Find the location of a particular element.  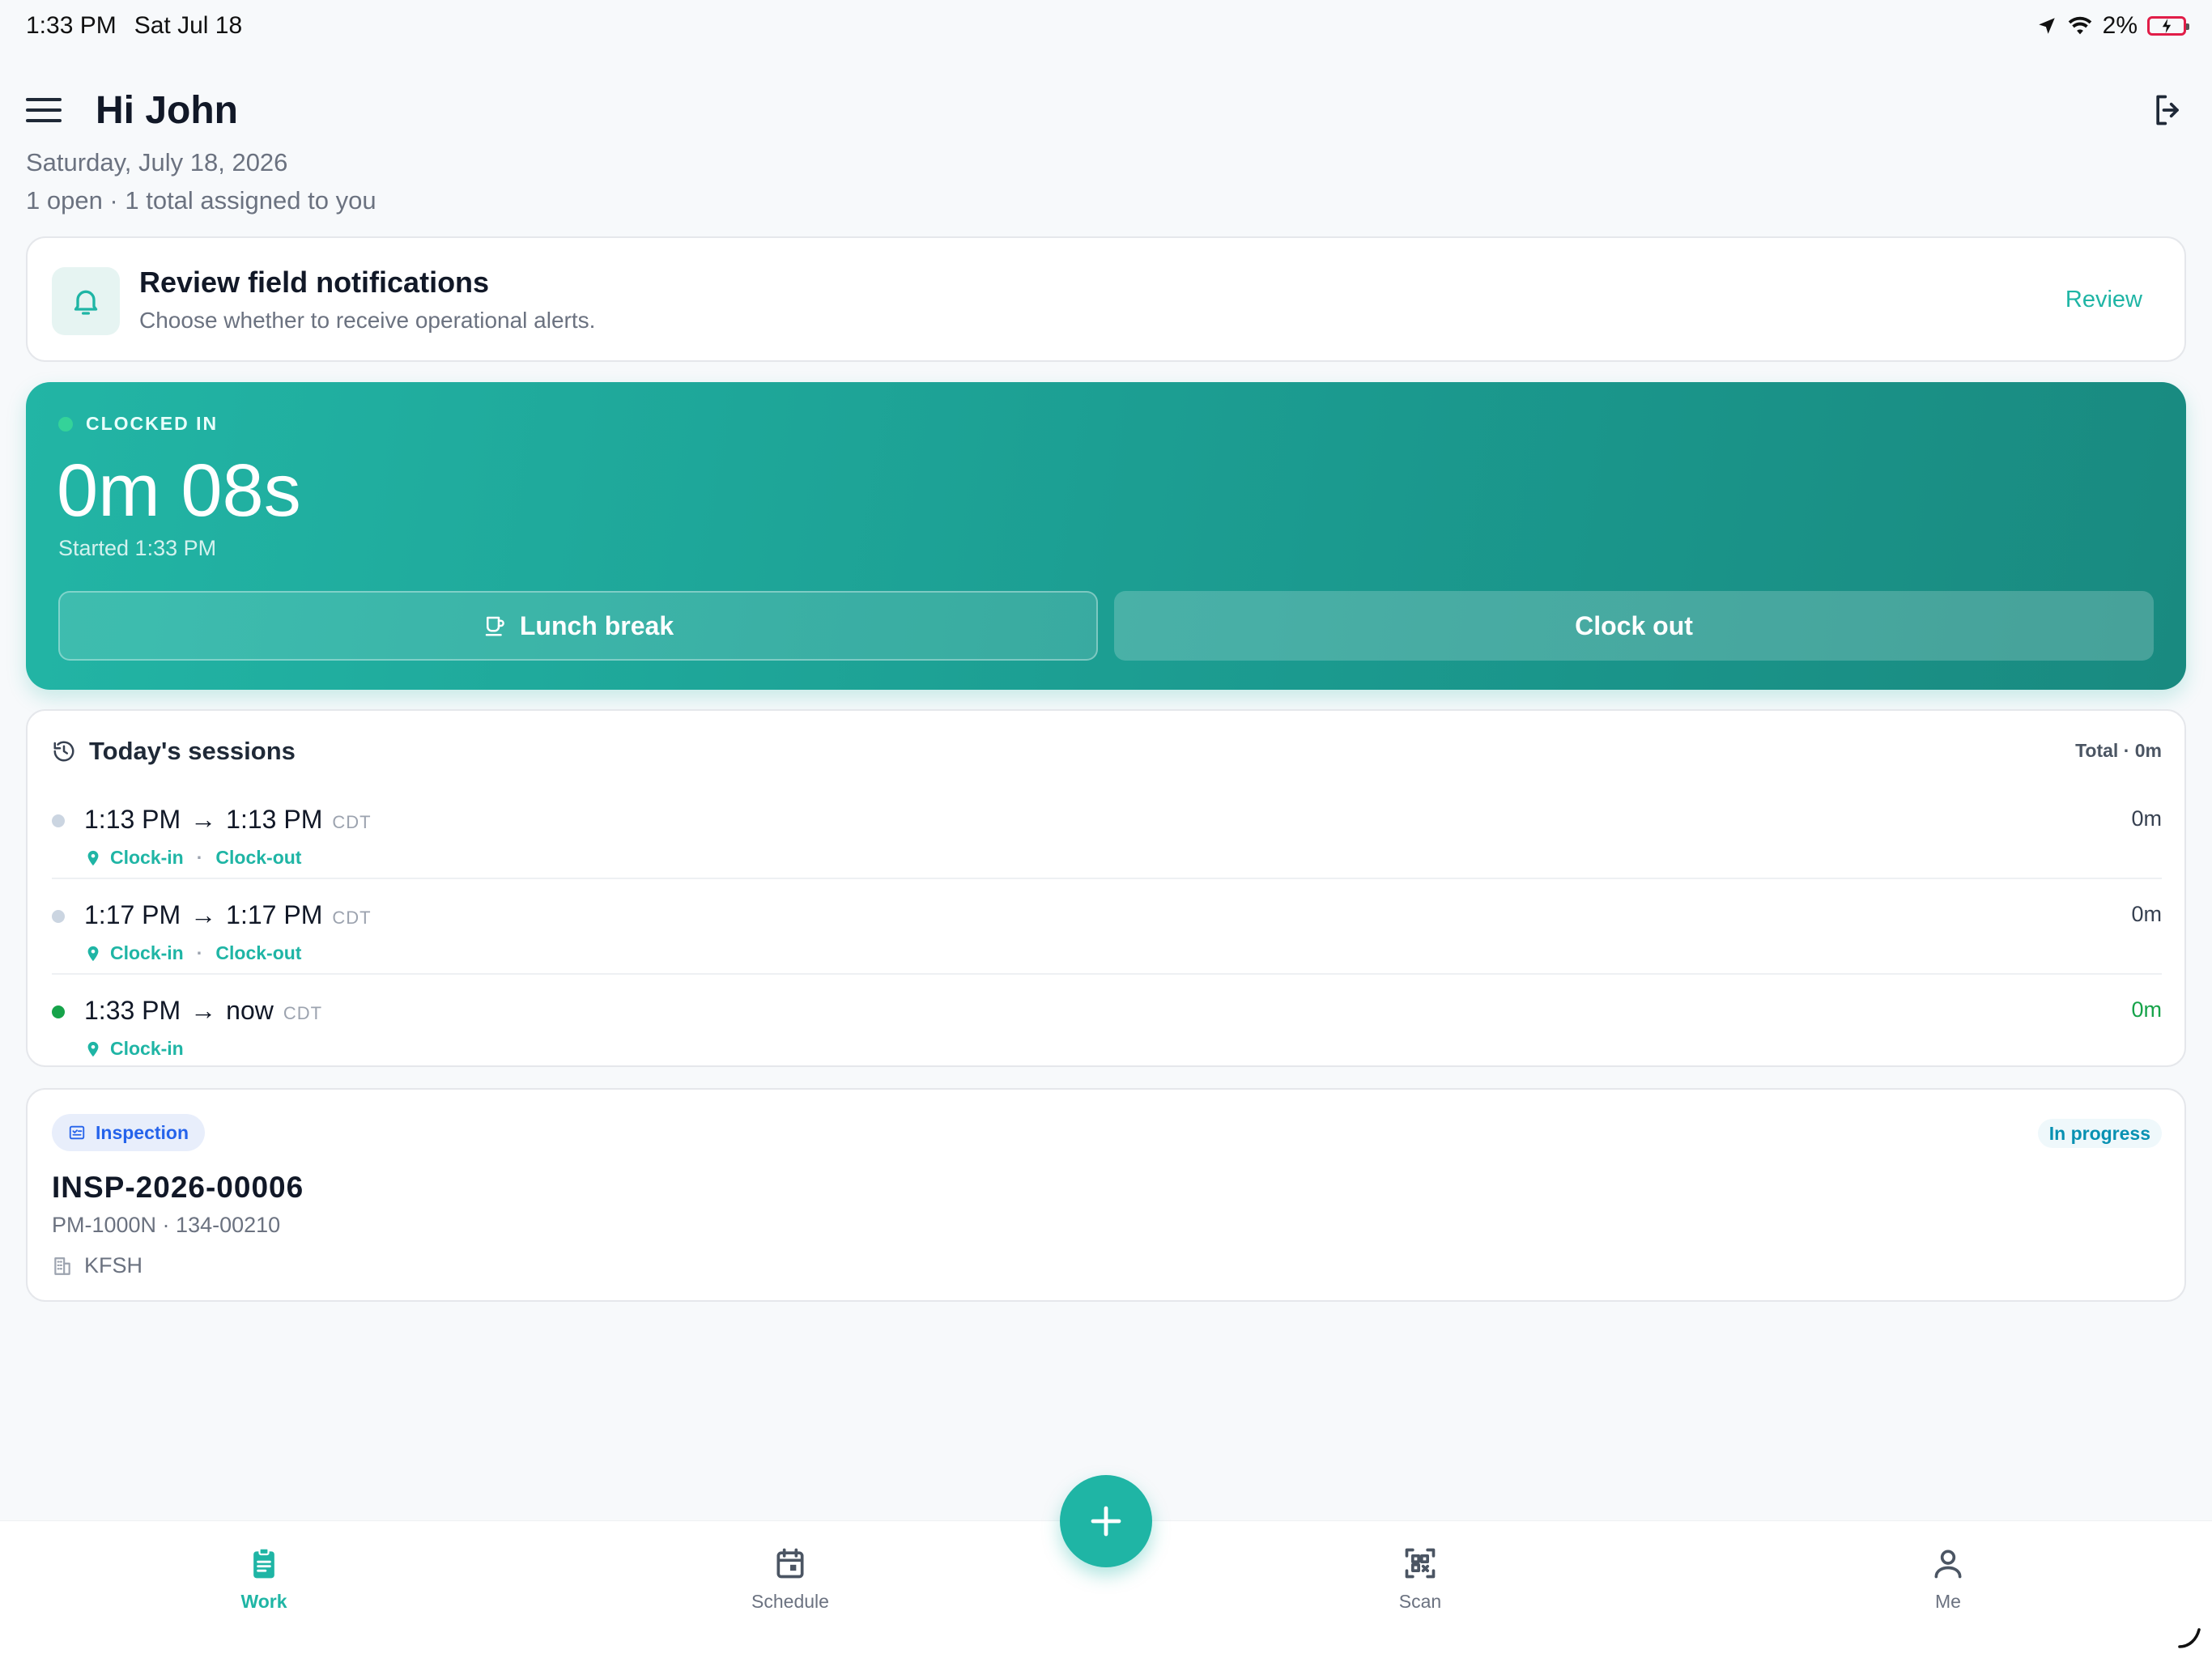

battery-charging-icon is located at coordinates (2168, 26).